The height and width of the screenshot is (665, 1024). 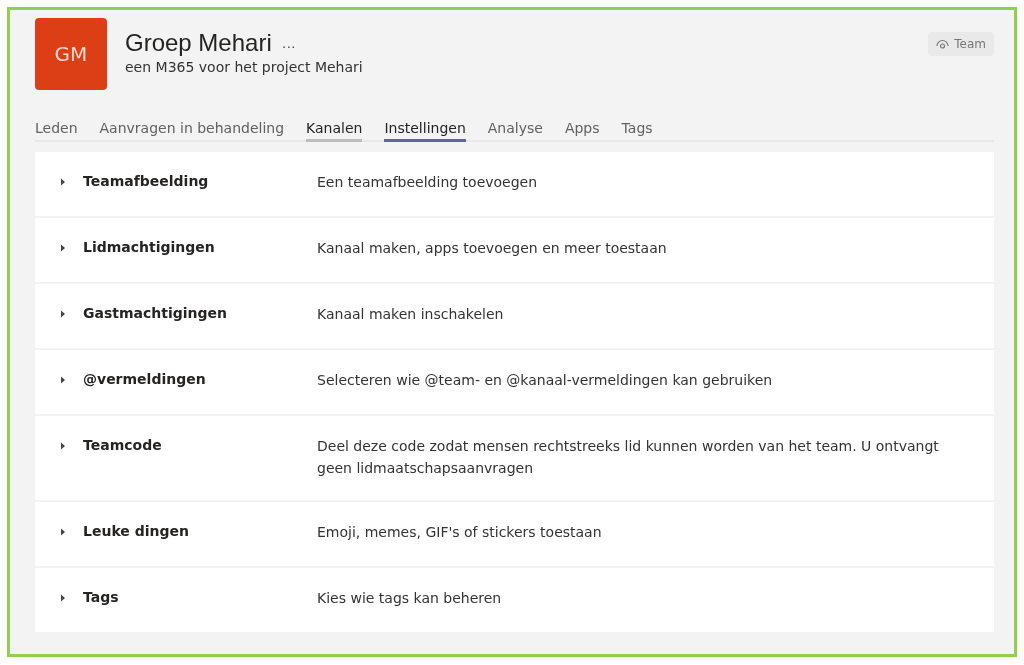 What do you see at coordinates (101, 597) in the screenshot?
I see `setting-title: Tags` at bounding box center [101, 597].